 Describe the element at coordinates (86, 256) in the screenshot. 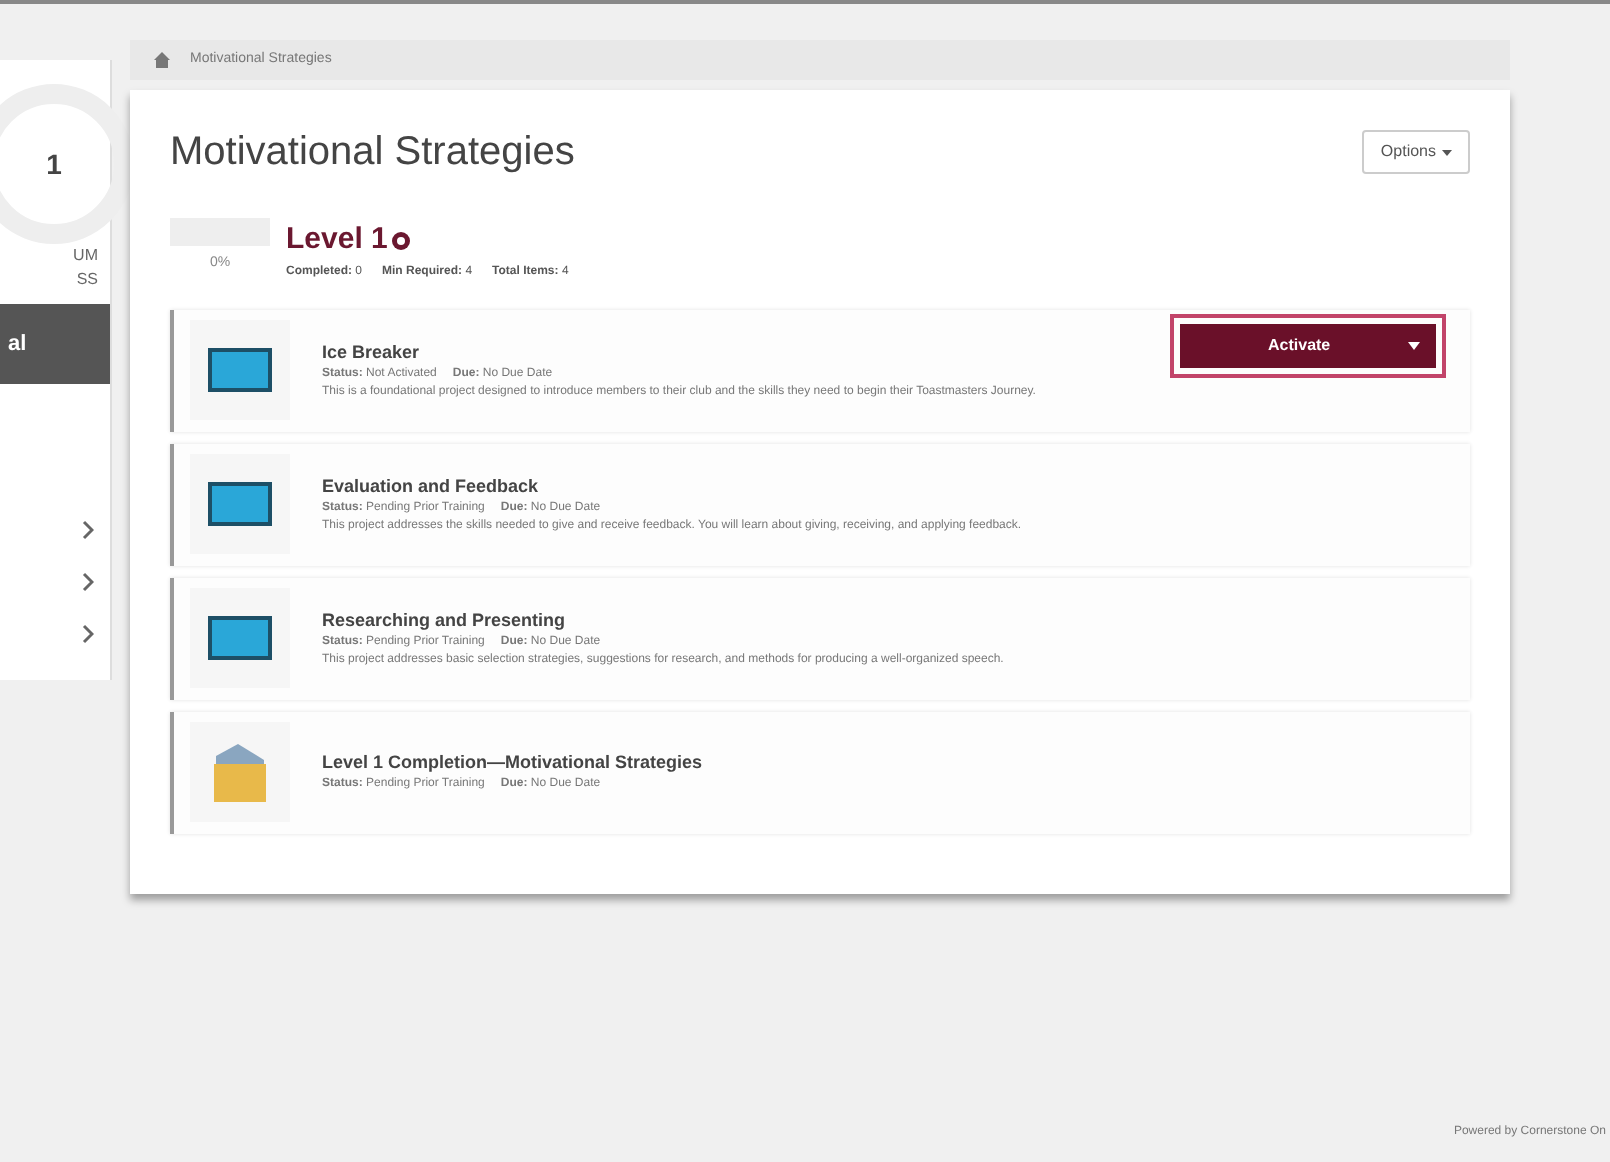

I see `profile-label: UM` at that location.